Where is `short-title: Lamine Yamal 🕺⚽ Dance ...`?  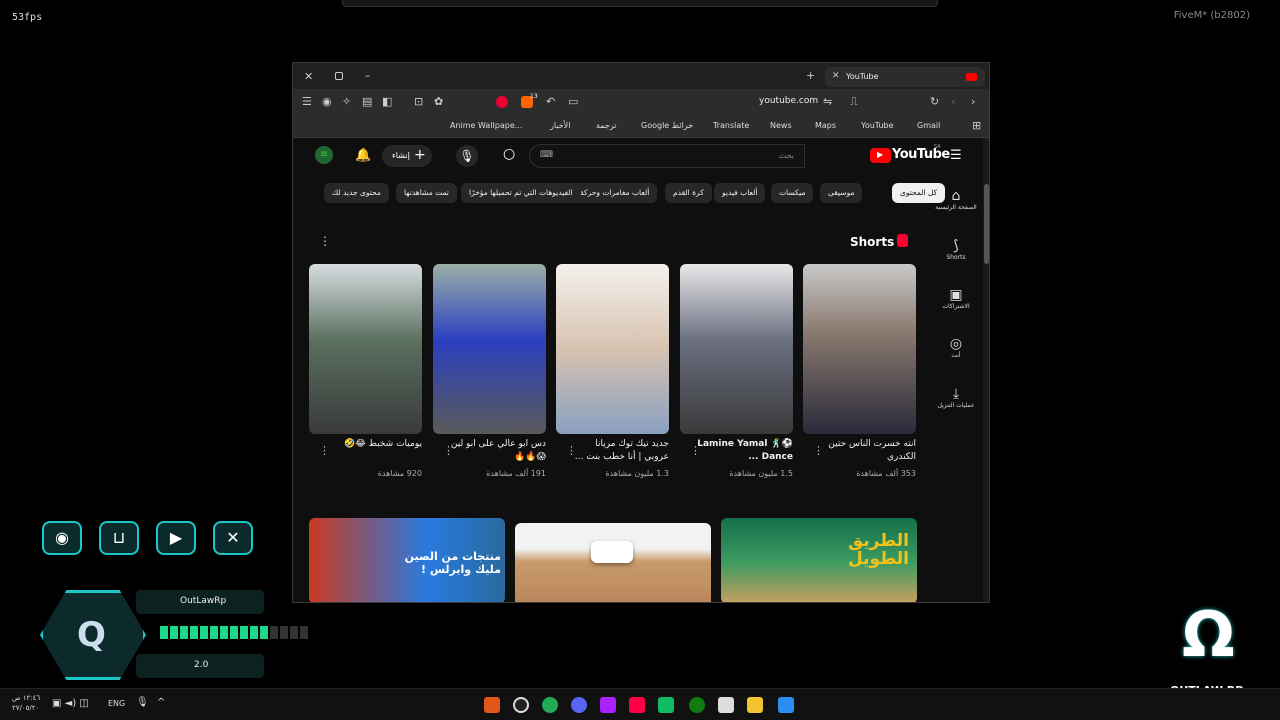
short-title: Lamine Yamal 🕺⚽ Dance ... is located at coordinates (744, 451).